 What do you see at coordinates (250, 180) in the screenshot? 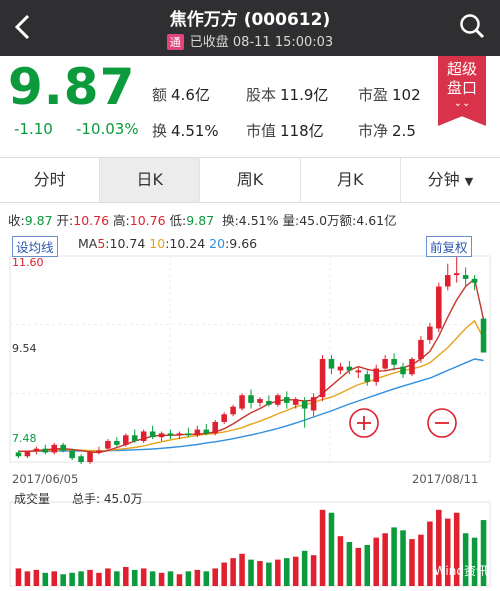
I see `tab-weekly-k: 周K` at bounding box center [250, 180].